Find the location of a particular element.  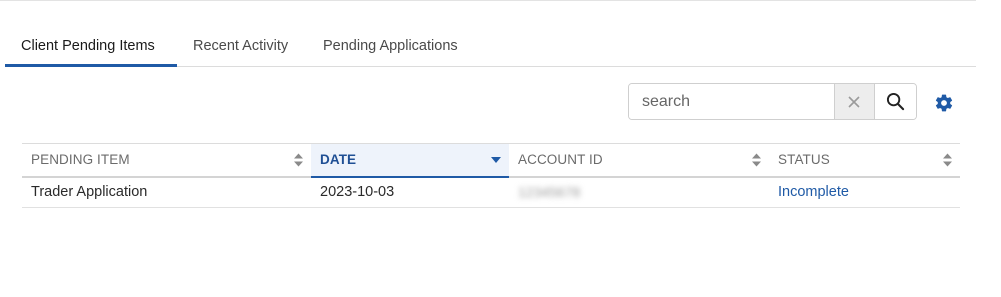

tab-client-pending-items: Client Pending Items is located at coordinates (91, 46).